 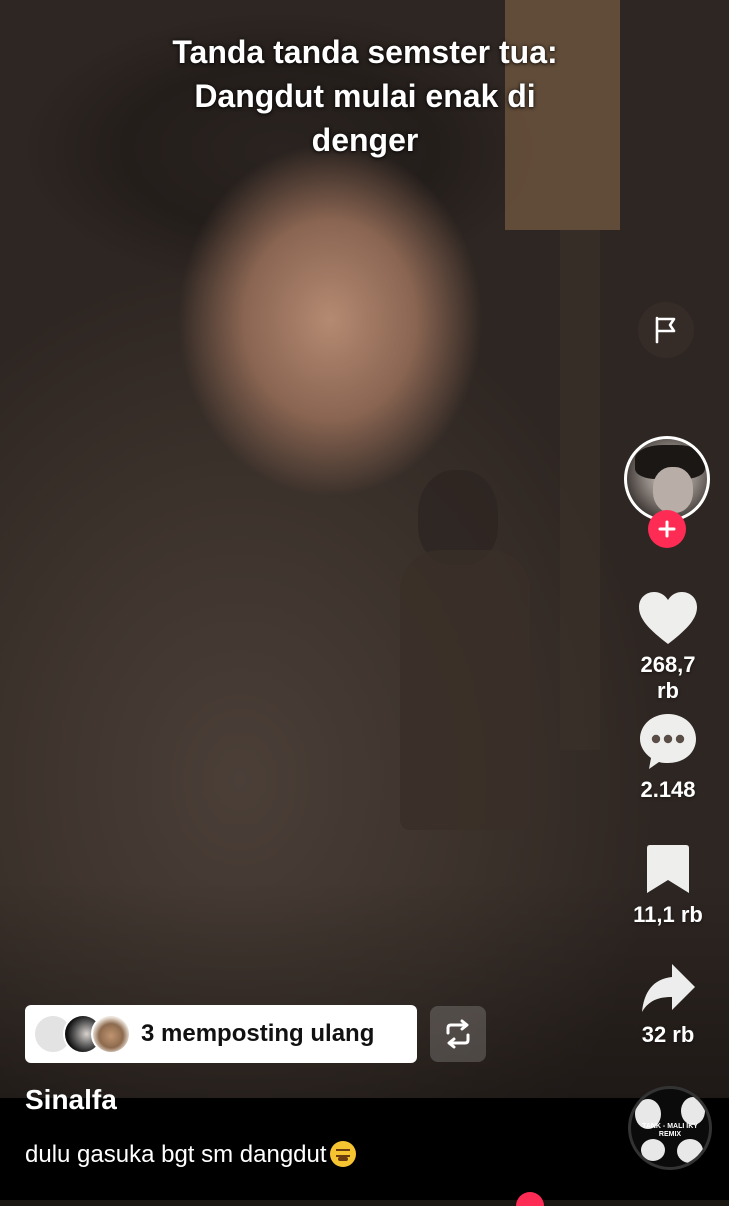 I want to click on report-button, so click(x=666, y=330).